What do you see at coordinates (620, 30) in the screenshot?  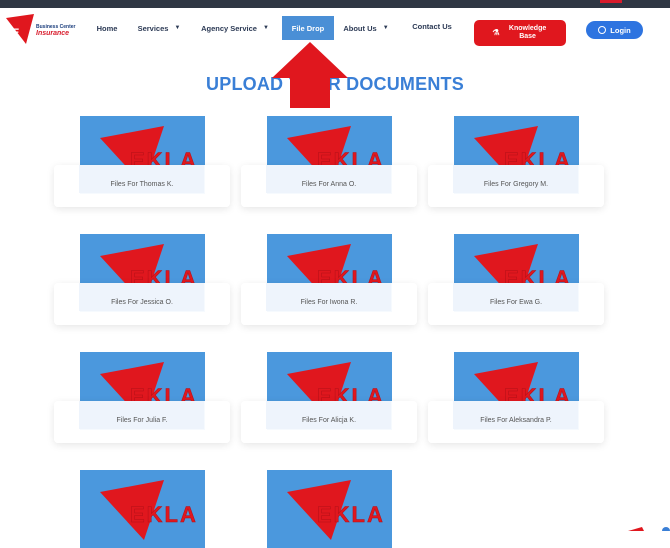 I see `login-label: Login` at bounding box center [620, 30].